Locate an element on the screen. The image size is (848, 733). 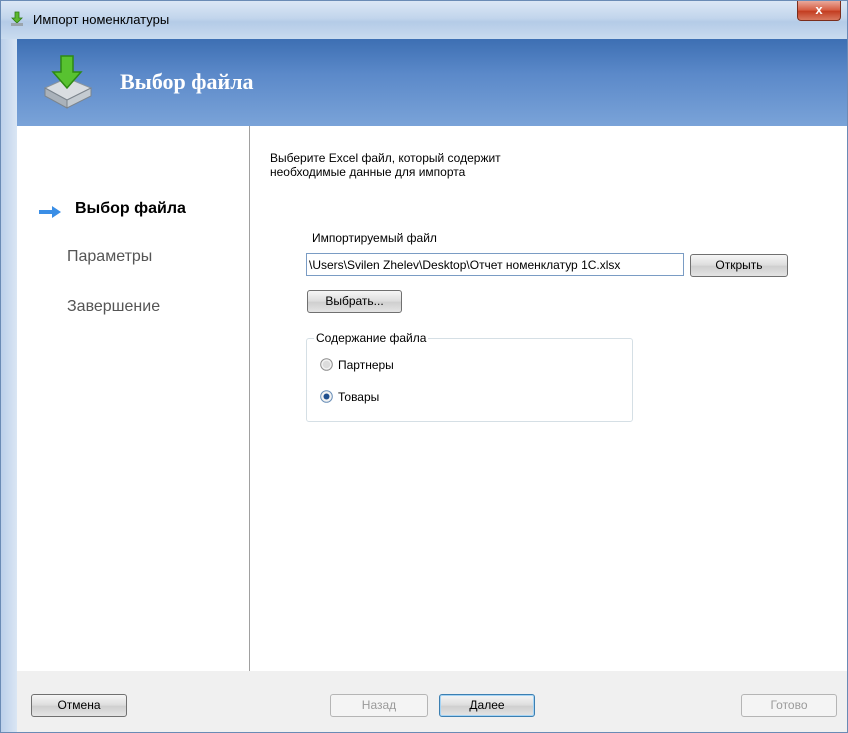
cancel-button: Отмена is located at coordinates (79, 705).